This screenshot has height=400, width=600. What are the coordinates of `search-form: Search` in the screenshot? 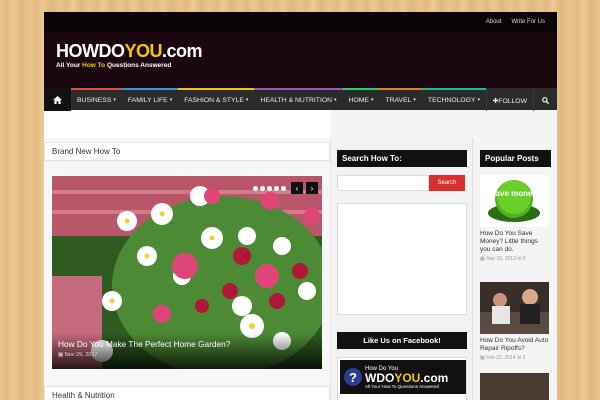 It's located at (402, 183).